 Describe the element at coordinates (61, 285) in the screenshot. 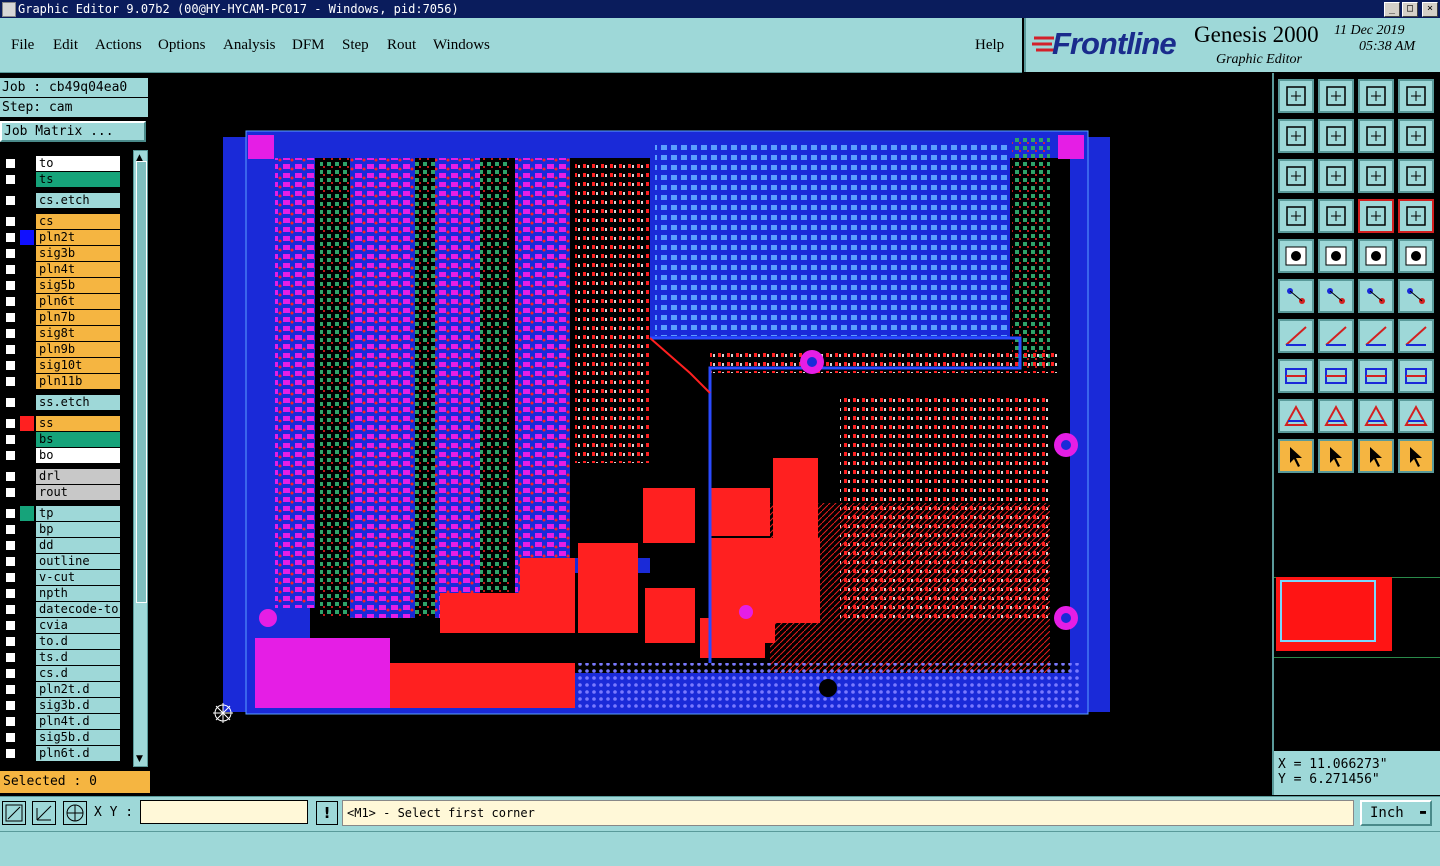

I see `layer-row: sig5b` at that location.